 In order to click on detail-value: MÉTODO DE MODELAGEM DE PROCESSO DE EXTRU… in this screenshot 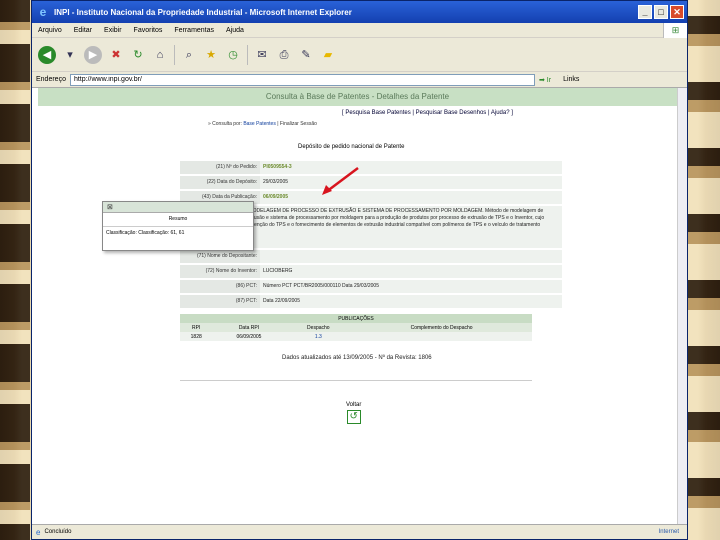, I will do `click(381, 221)`.